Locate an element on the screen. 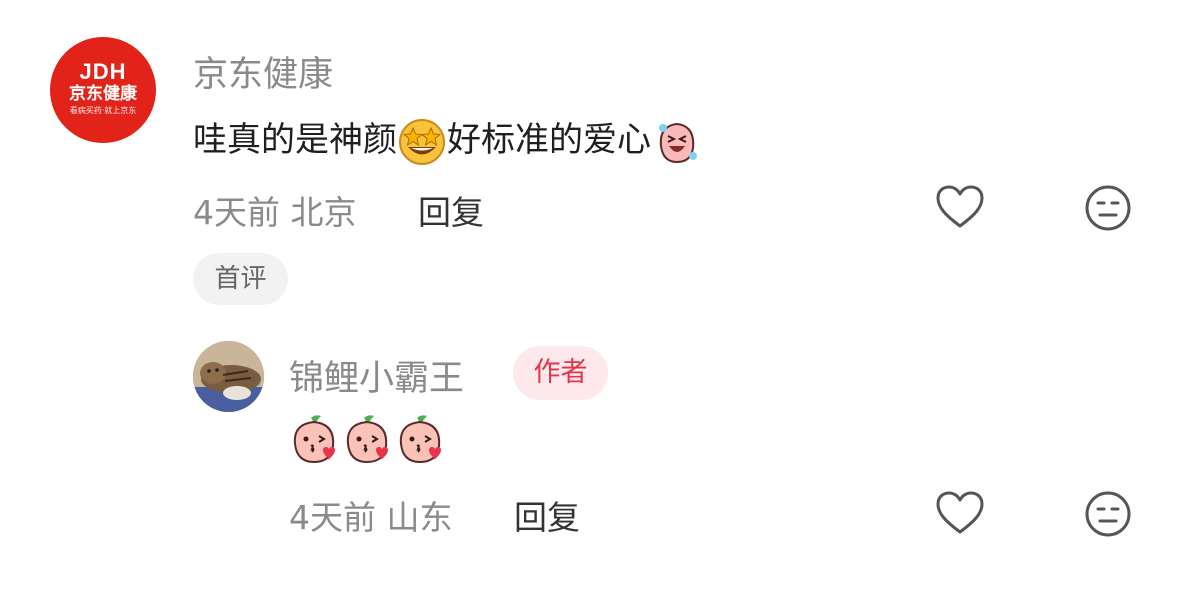 The width and height of the screenshot is (1179, 595). reply-time: 4天前 is located at coordinates (332, 517).